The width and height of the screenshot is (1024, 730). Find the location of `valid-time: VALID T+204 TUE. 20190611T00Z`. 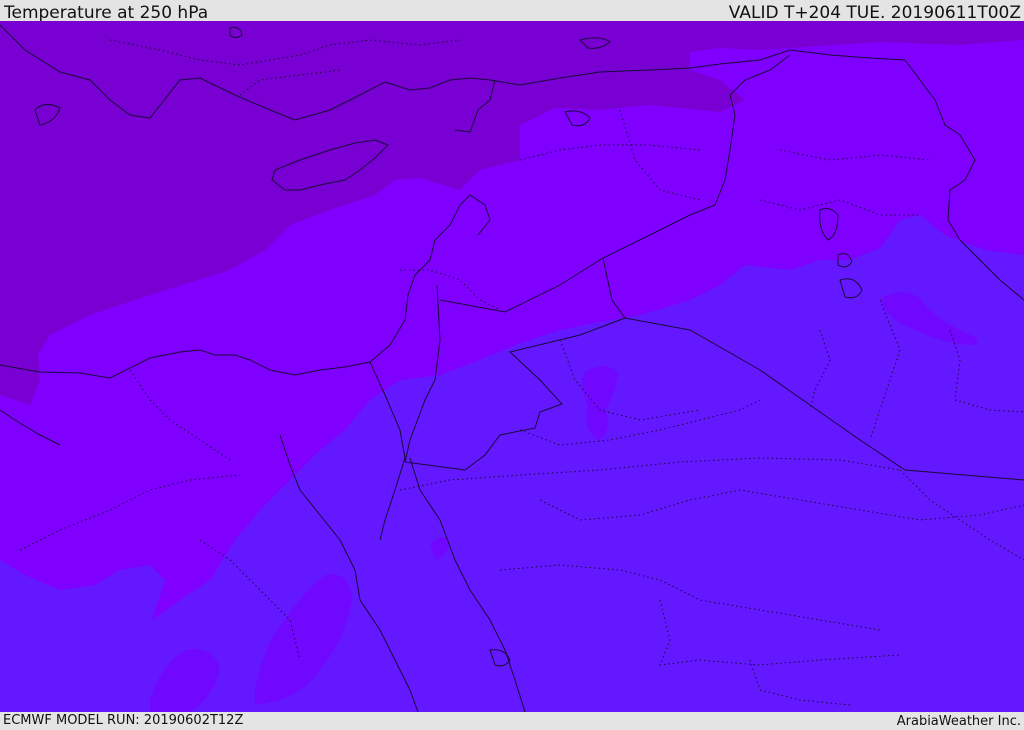

valid-time: VALID T+204 TUE. 20190611T00Z is located at coordinates (874, 13).